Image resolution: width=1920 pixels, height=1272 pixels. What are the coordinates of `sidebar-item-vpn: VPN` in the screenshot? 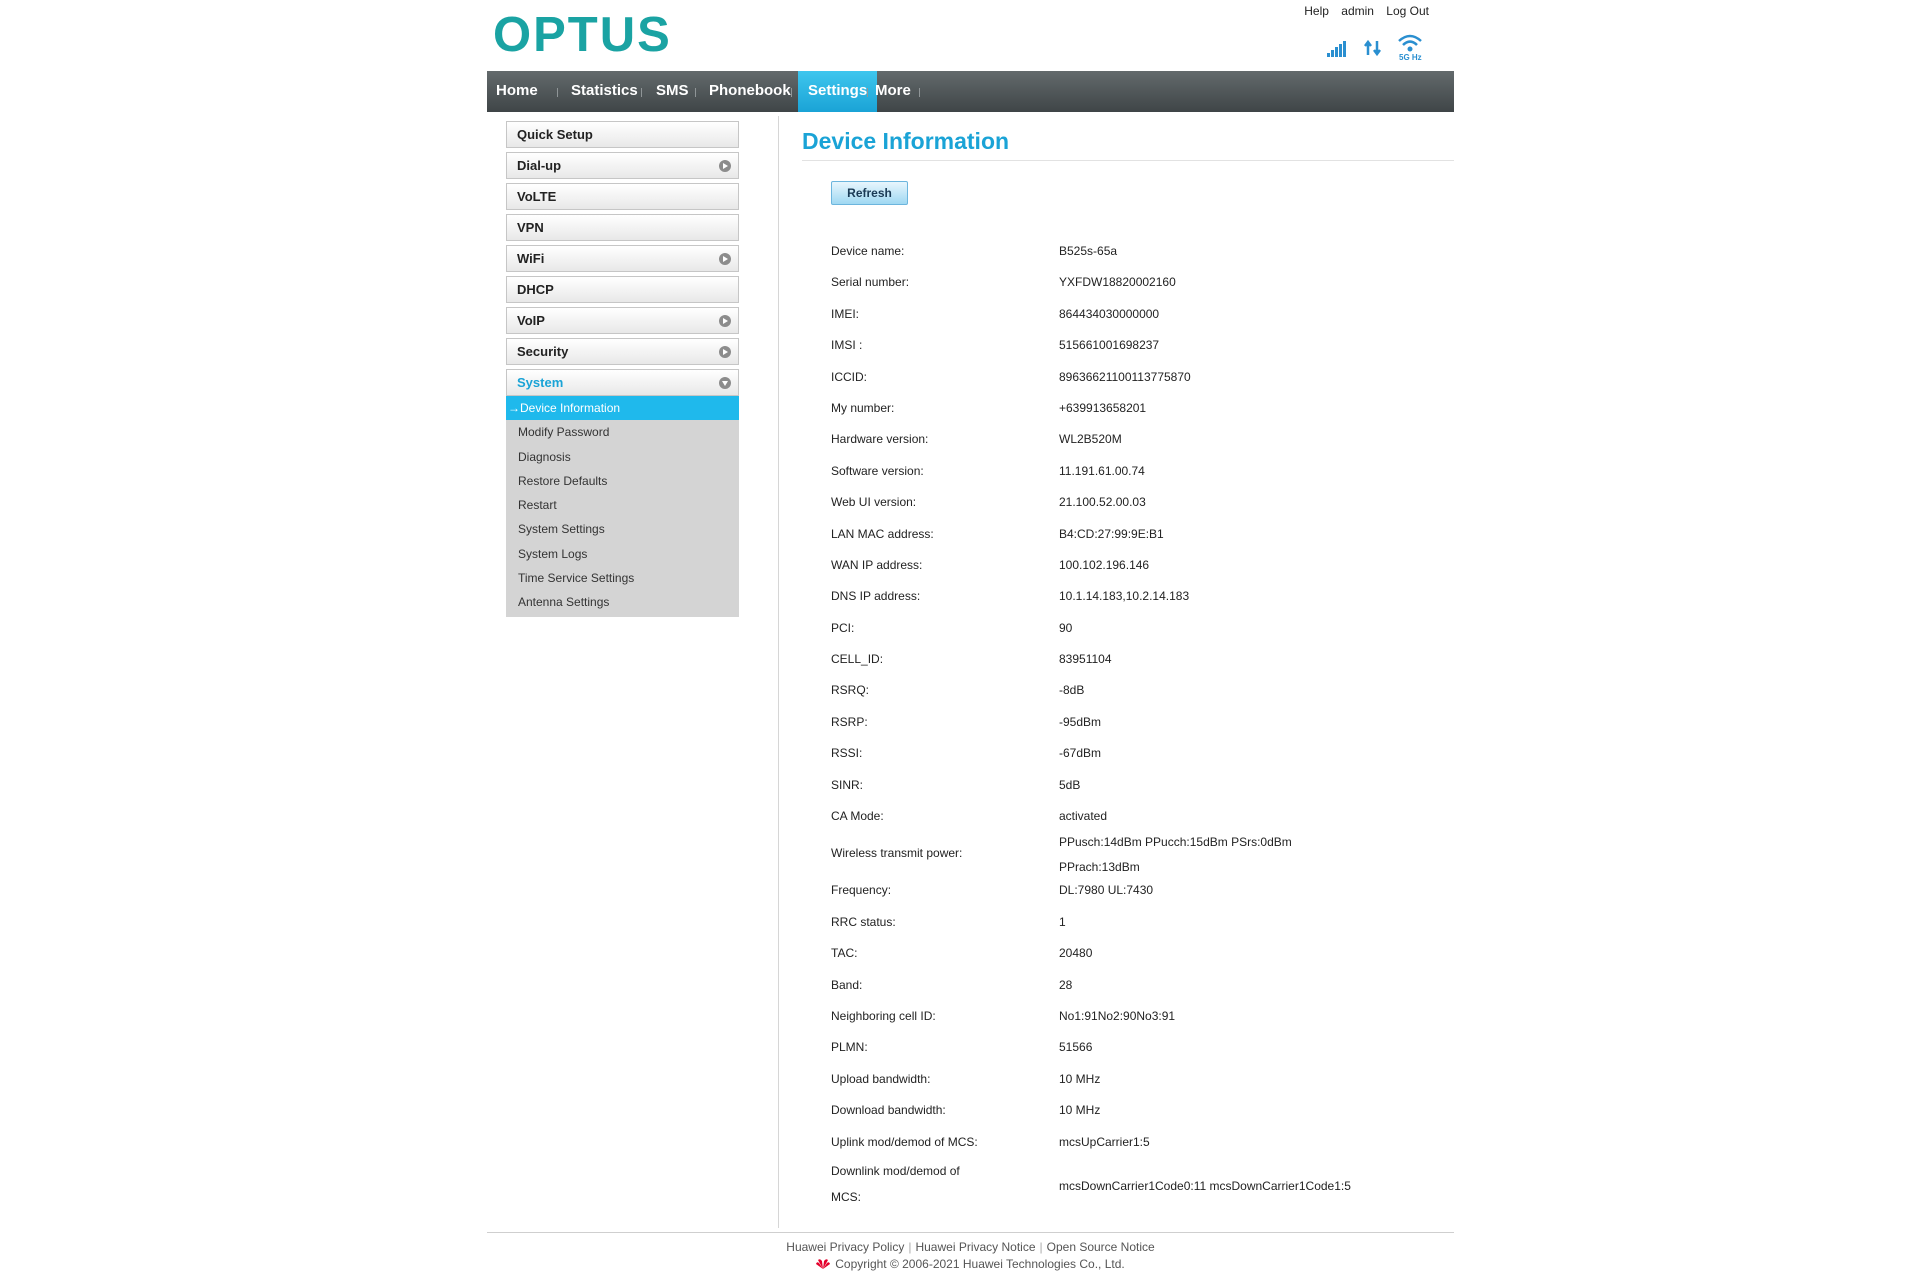 It's located at (622, 227).